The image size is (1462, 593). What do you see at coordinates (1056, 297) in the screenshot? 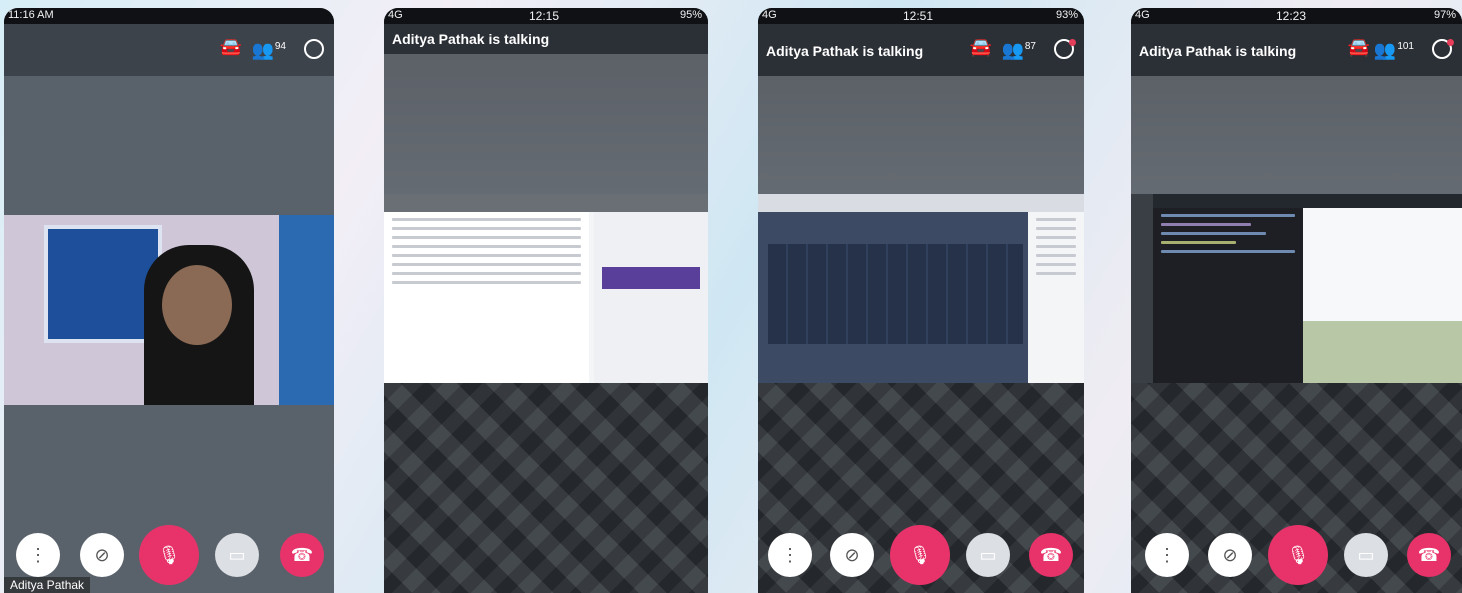
I see `shared-chat-panel` at bounding box center [1056, 297].